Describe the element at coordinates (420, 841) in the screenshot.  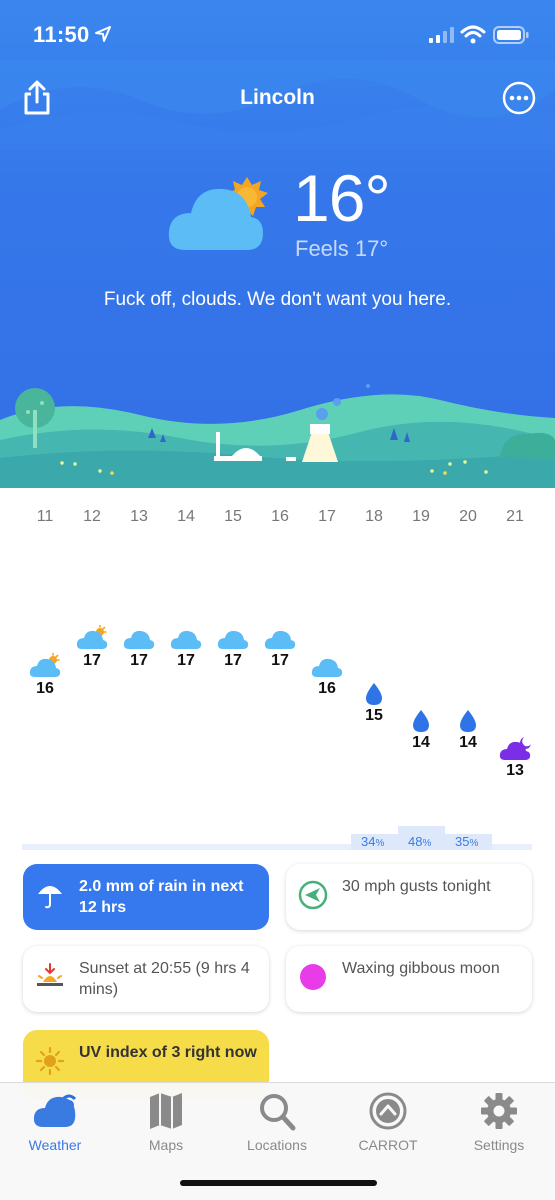
I see `precip-label-19: 48%` at that location.